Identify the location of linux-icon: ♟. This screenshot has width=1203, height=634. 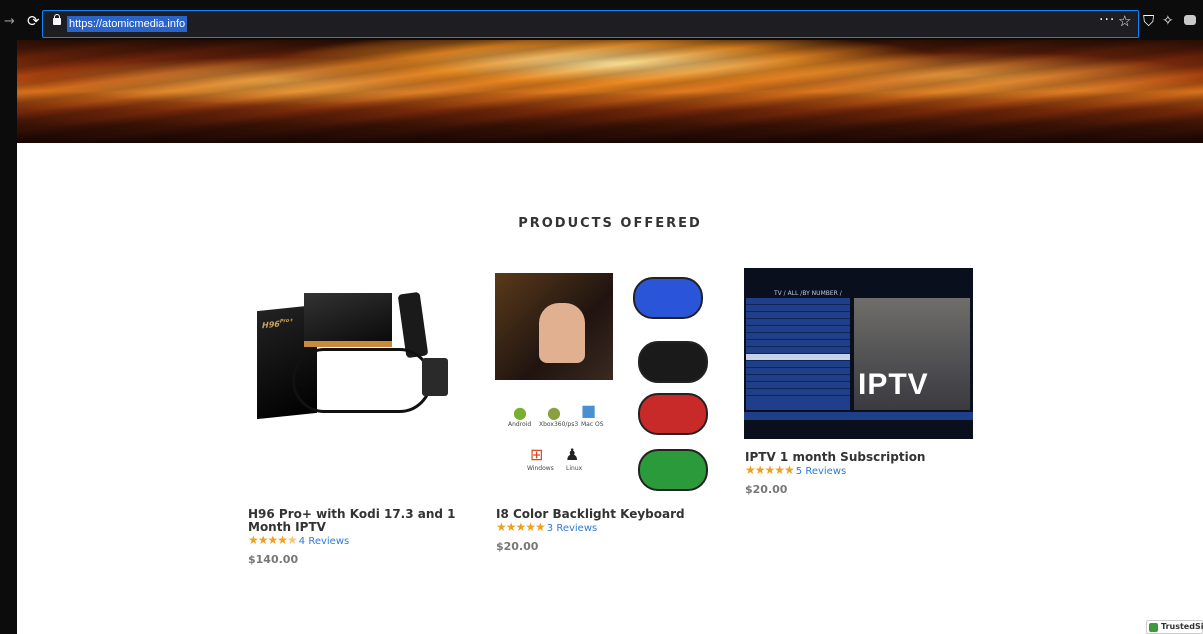
(572, 454).